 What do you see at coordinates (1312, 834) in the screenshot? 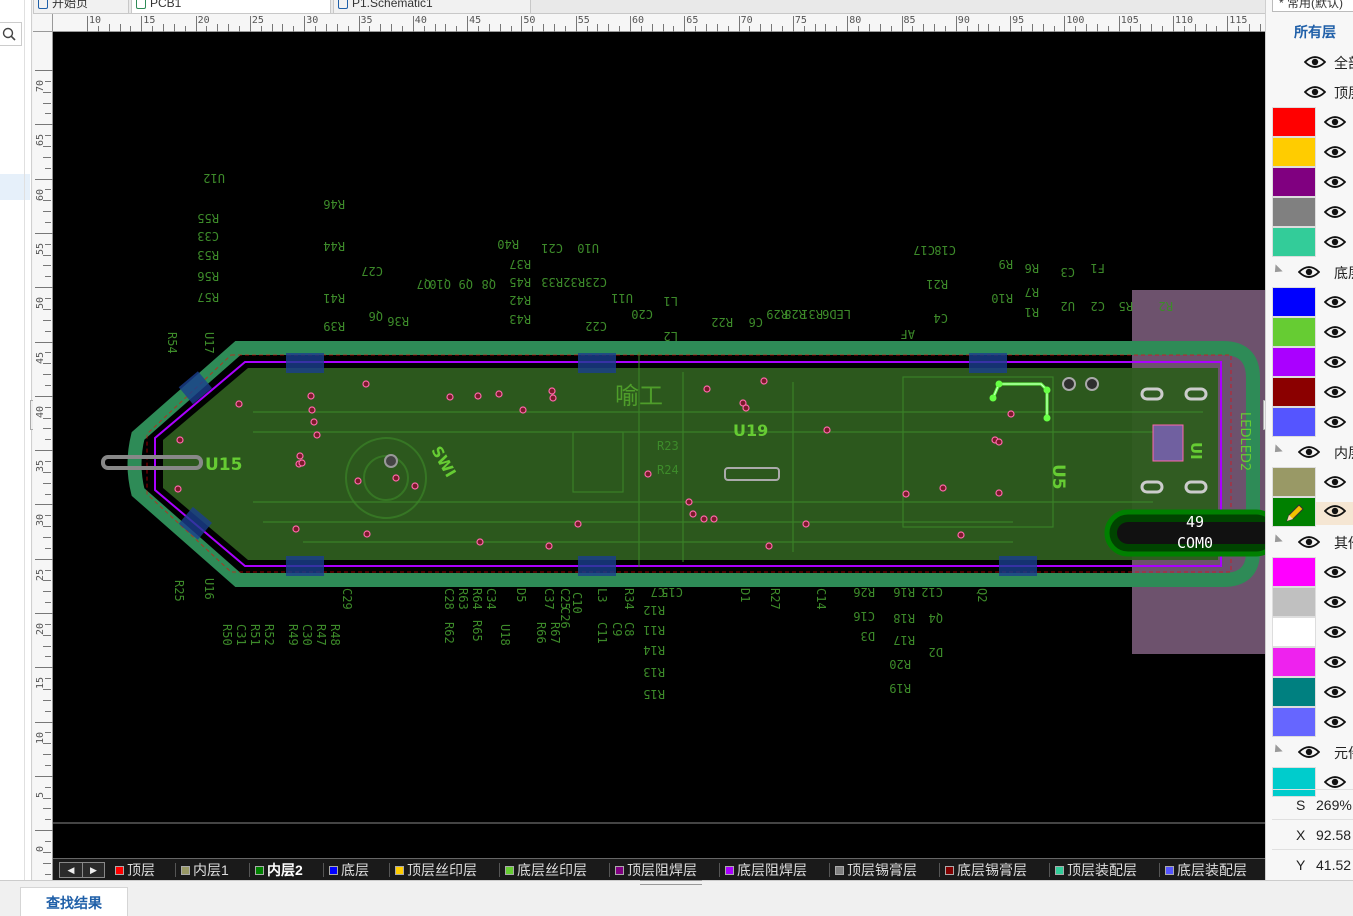
I see `coord-readout: X 92.58` at bounding box center [1312, 834].